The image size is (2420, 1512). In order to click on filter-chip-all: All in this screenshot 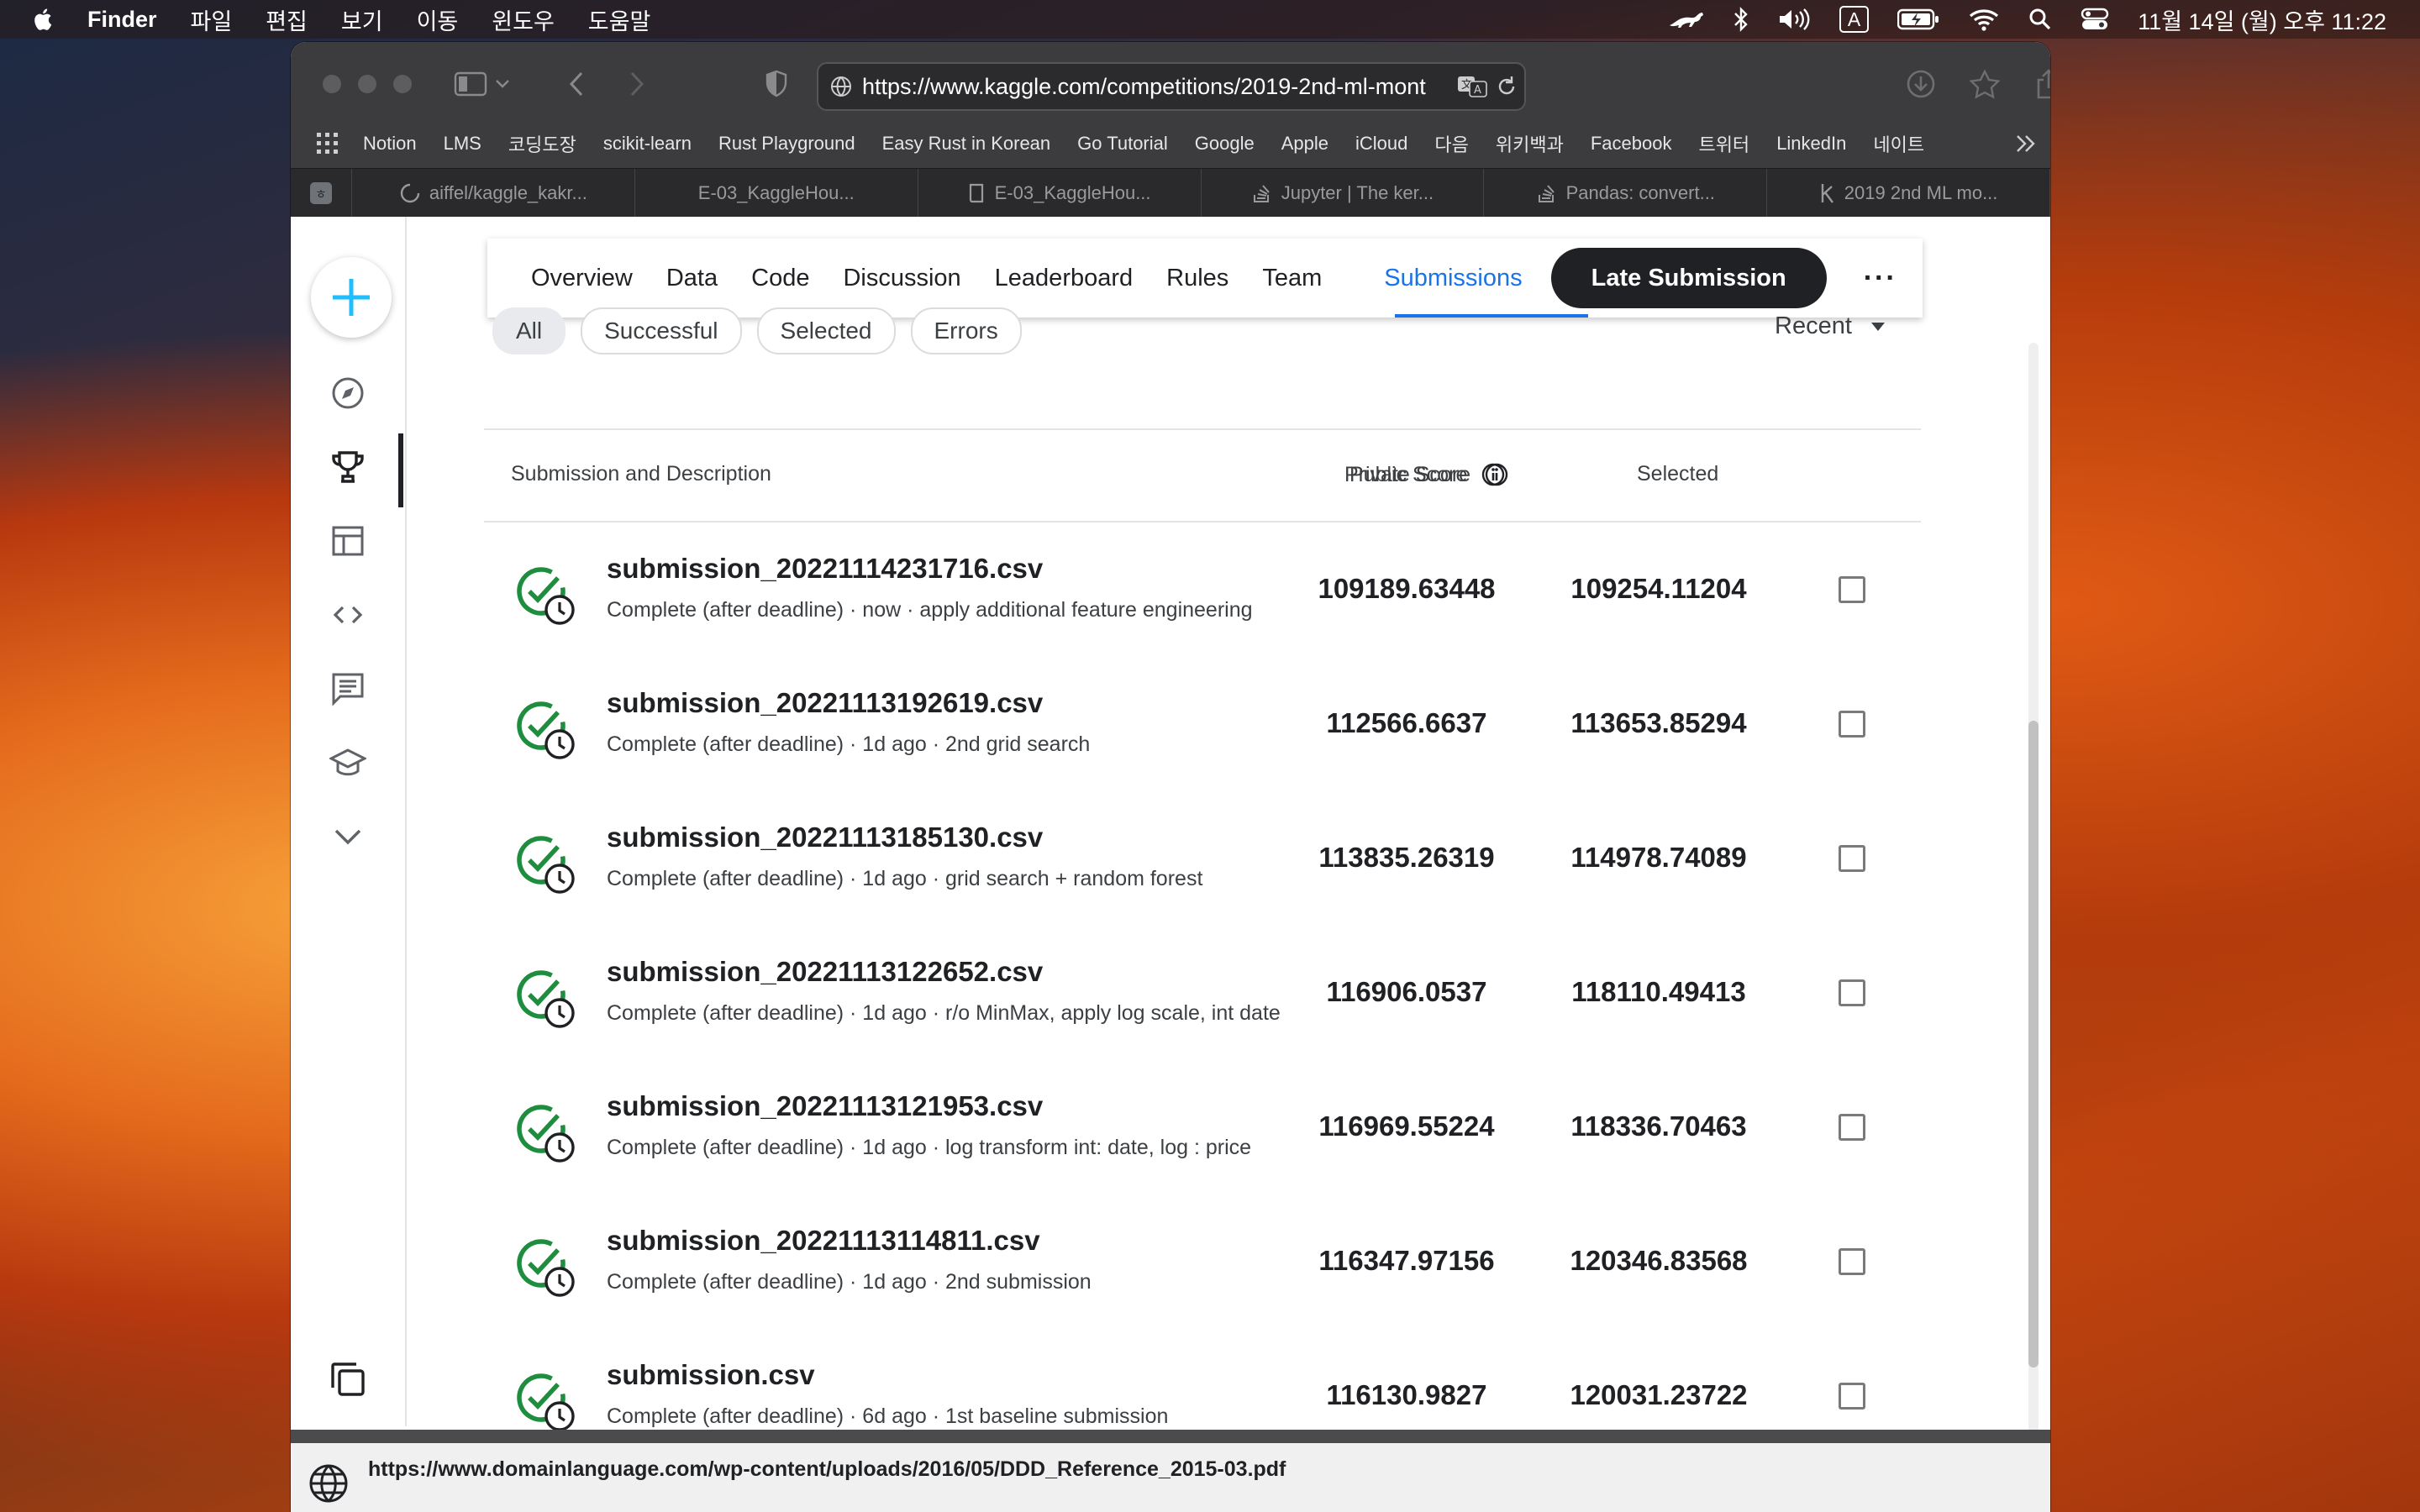, I will do `click(529, 330)`.